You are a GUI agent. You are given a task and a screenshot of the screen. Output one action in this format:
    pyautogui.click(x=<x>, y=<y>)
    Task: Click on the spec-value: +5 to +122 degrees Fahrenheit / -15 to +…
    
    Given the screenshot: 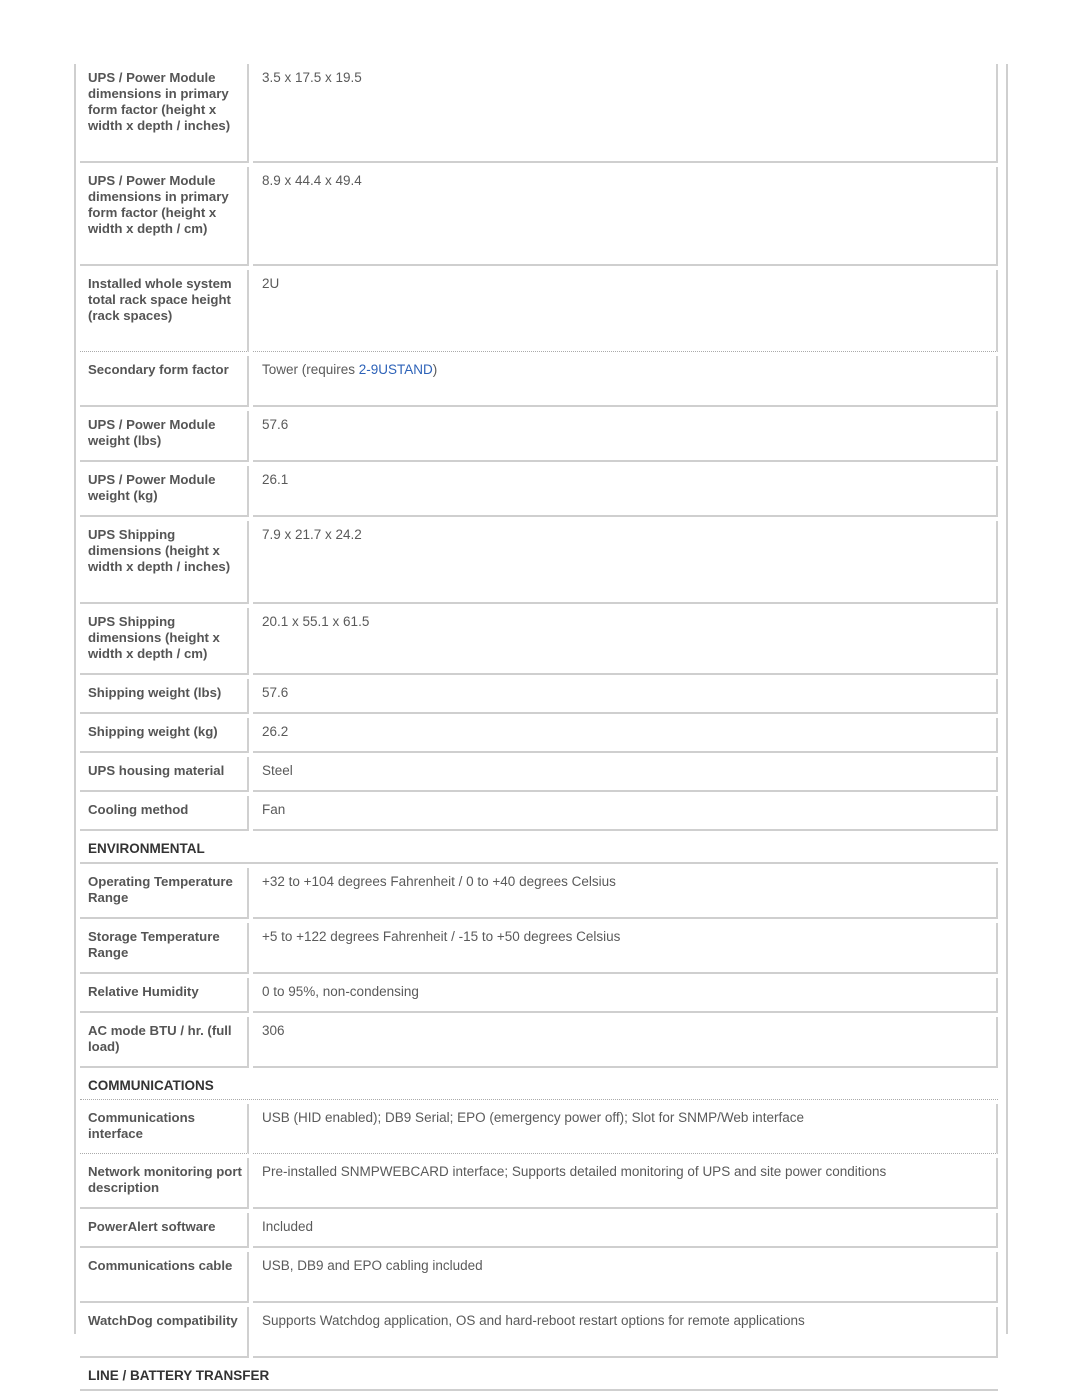 What is the action you would take?
    pyautogui.click(x=625, y=948)
    